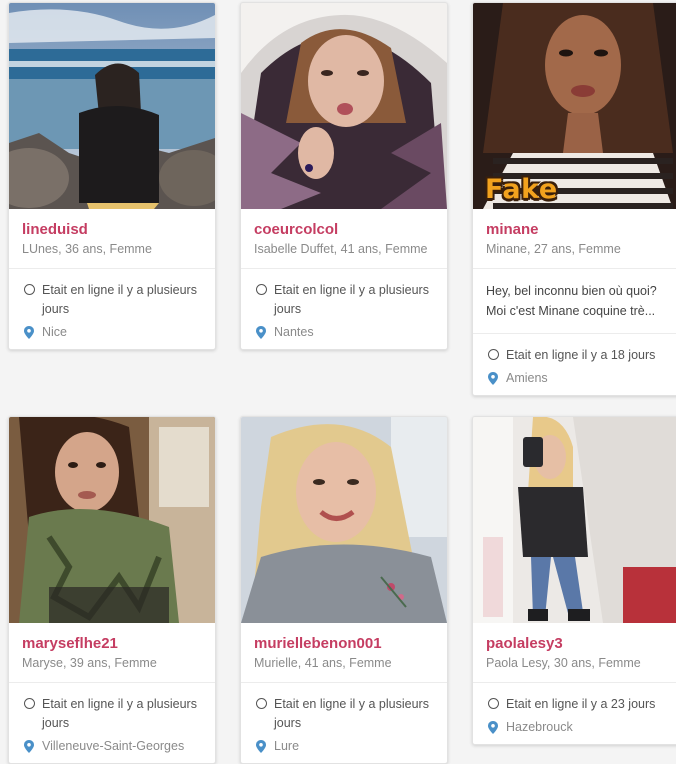  Describe the element at coordinates (55, 332) in the screenshot. I see `location-text: Nice` at that location.